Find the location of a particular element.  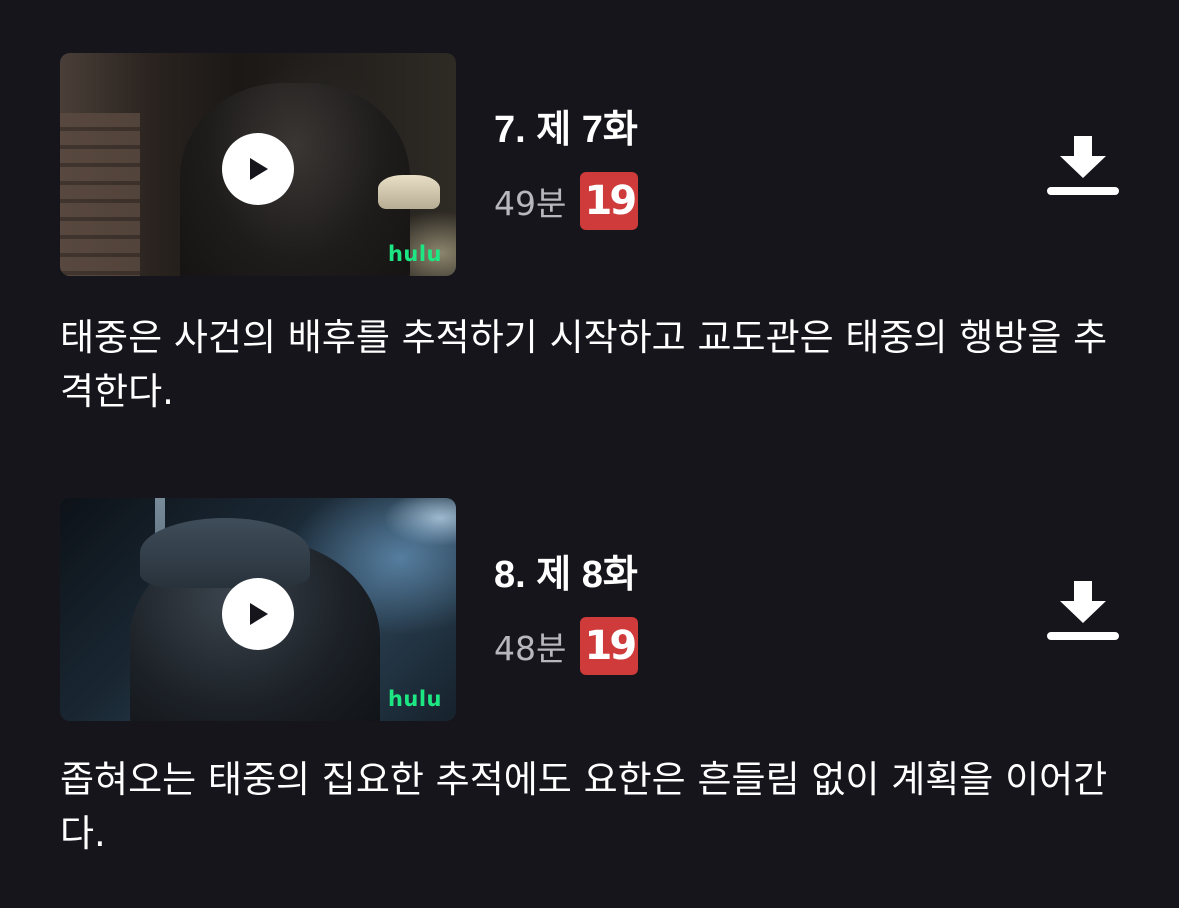

episode-title: 7. 제 7화 is located at coordinates (566, 130).